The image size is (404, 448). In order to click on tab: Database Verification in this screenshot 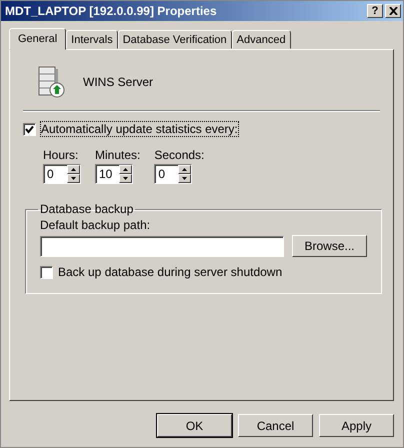, I will do `click(175, 39)`.